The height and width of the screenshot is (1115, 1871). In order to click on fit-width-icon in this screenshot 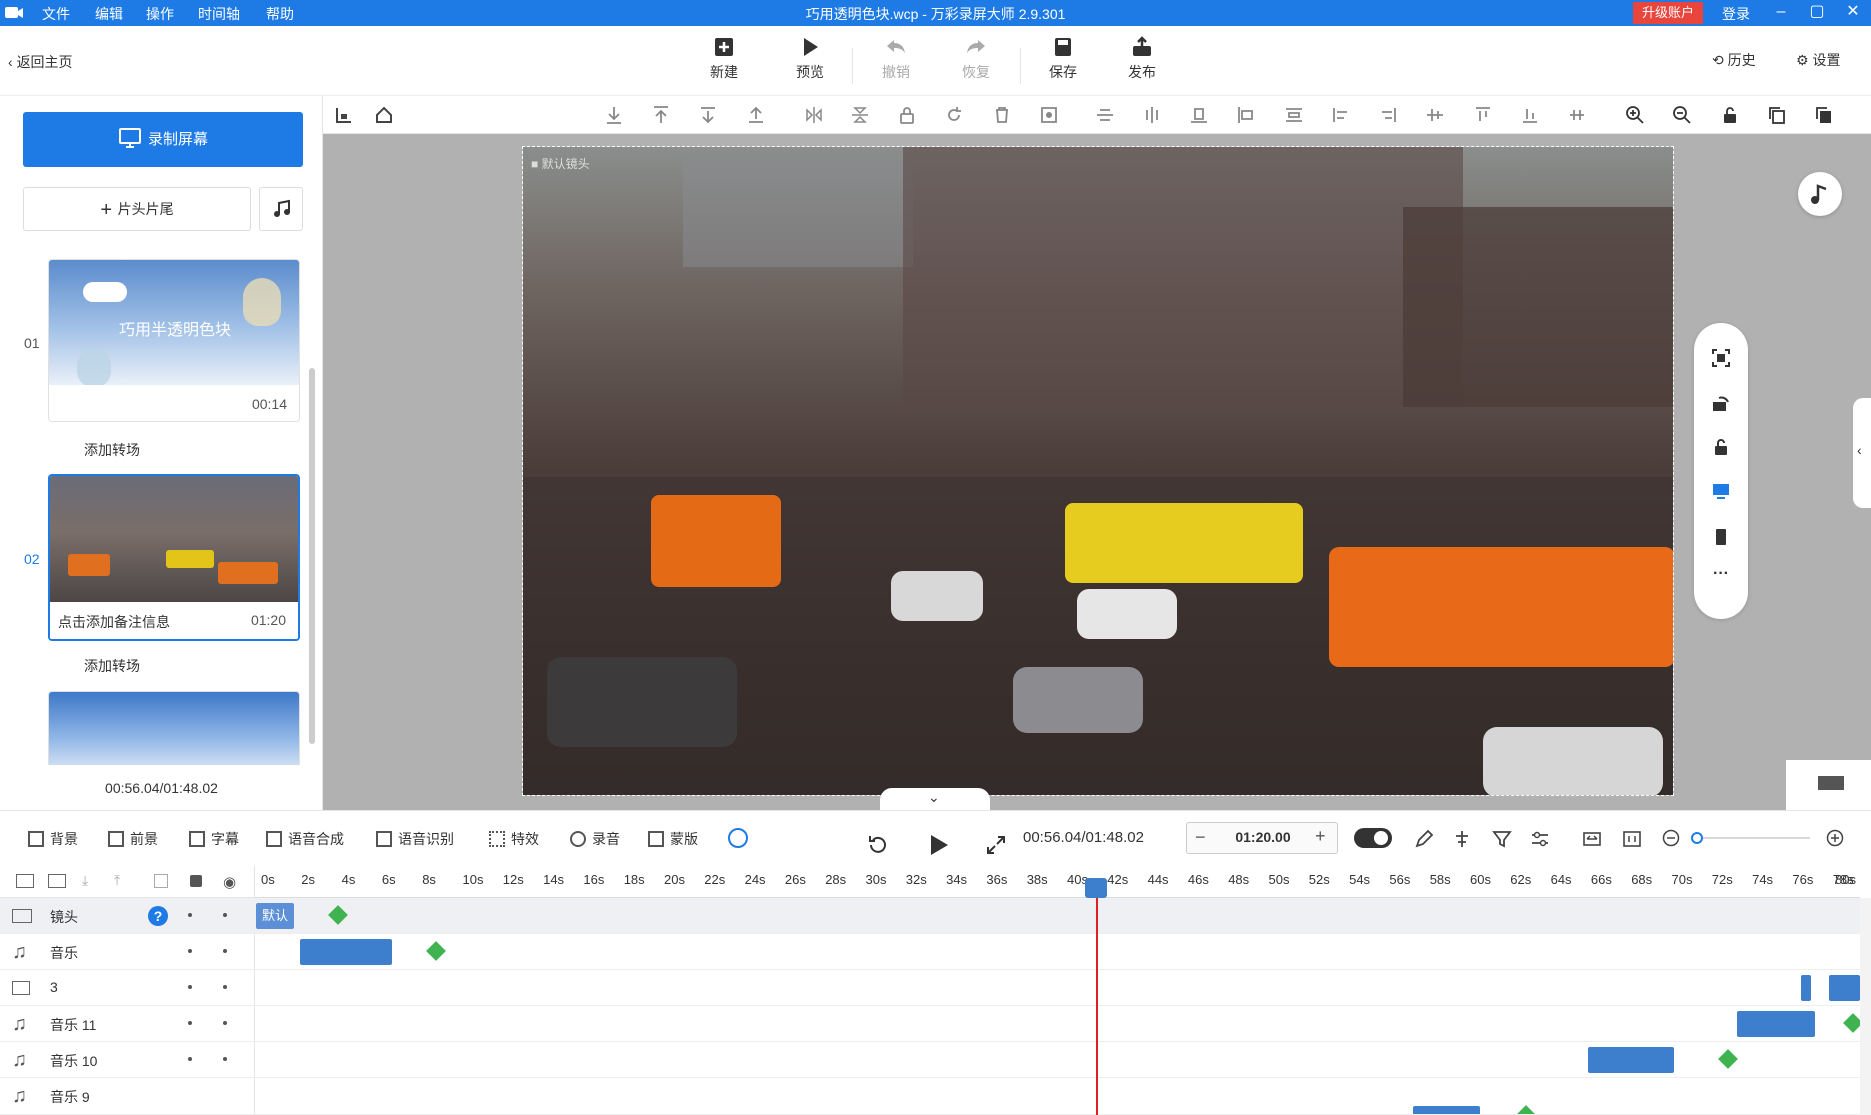, I will do `click(1592, 839)`.